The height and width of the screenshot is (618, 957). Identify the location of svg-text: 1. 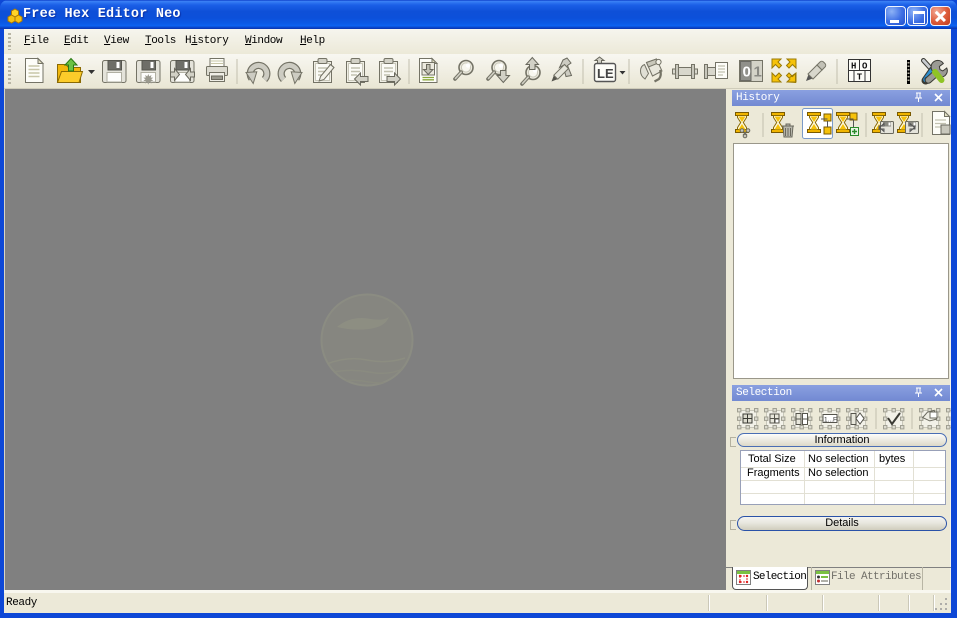
(758, 72).